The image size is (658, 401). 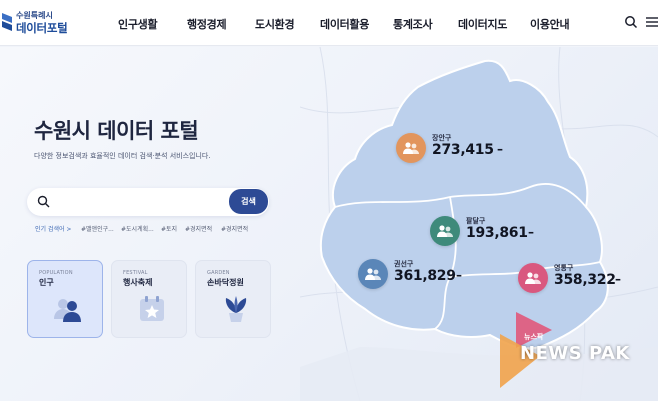 What do you see at coordinates (122, 156) in the screenshot?
I see `page-description: 다양한 정보검색과 효율적인 데이터 검색·분석 서비스입니다.` at bounding box center [122, 156].